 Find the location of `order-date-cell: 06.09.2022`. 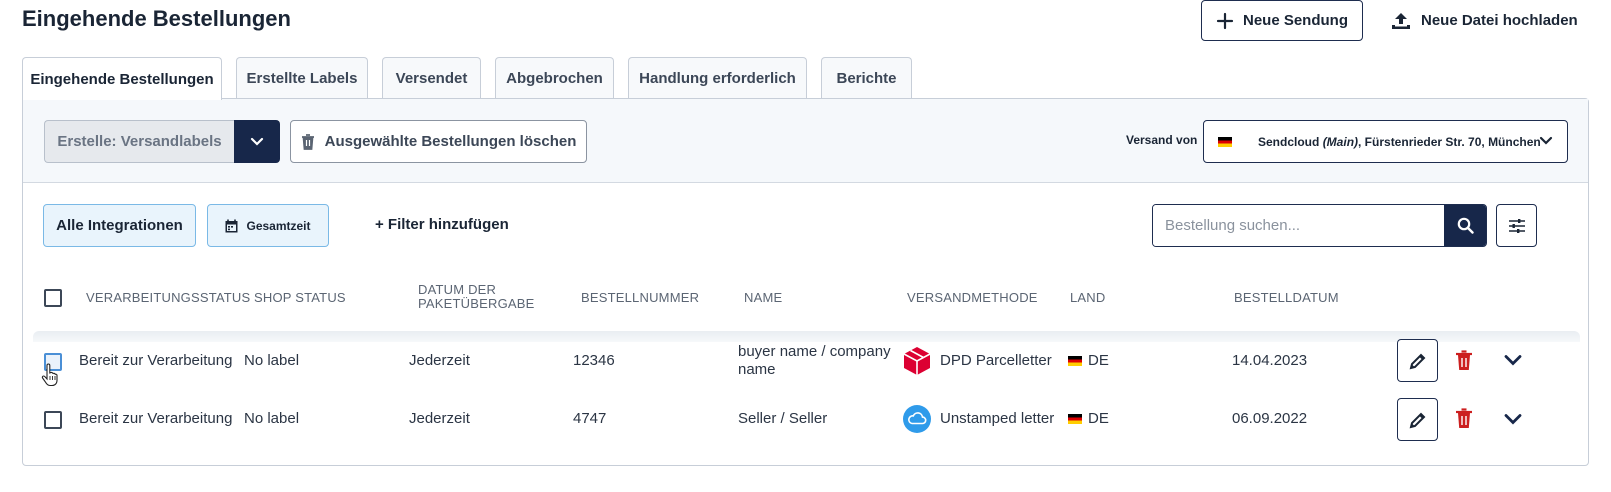

order-date-cell: 06.09.2022 is located at coordinates (1270, 418).